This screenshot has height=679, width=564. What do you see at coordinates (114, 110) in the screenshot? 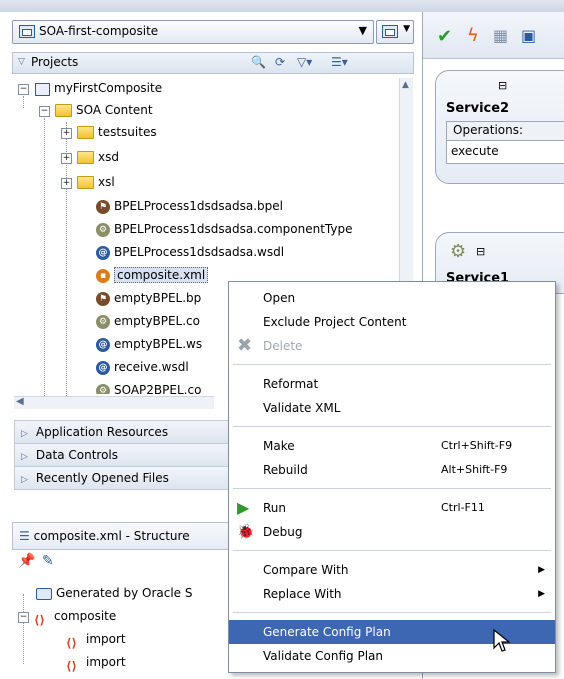
I see `tree-item-label: SOA Content` at bounding box center [114, 110].